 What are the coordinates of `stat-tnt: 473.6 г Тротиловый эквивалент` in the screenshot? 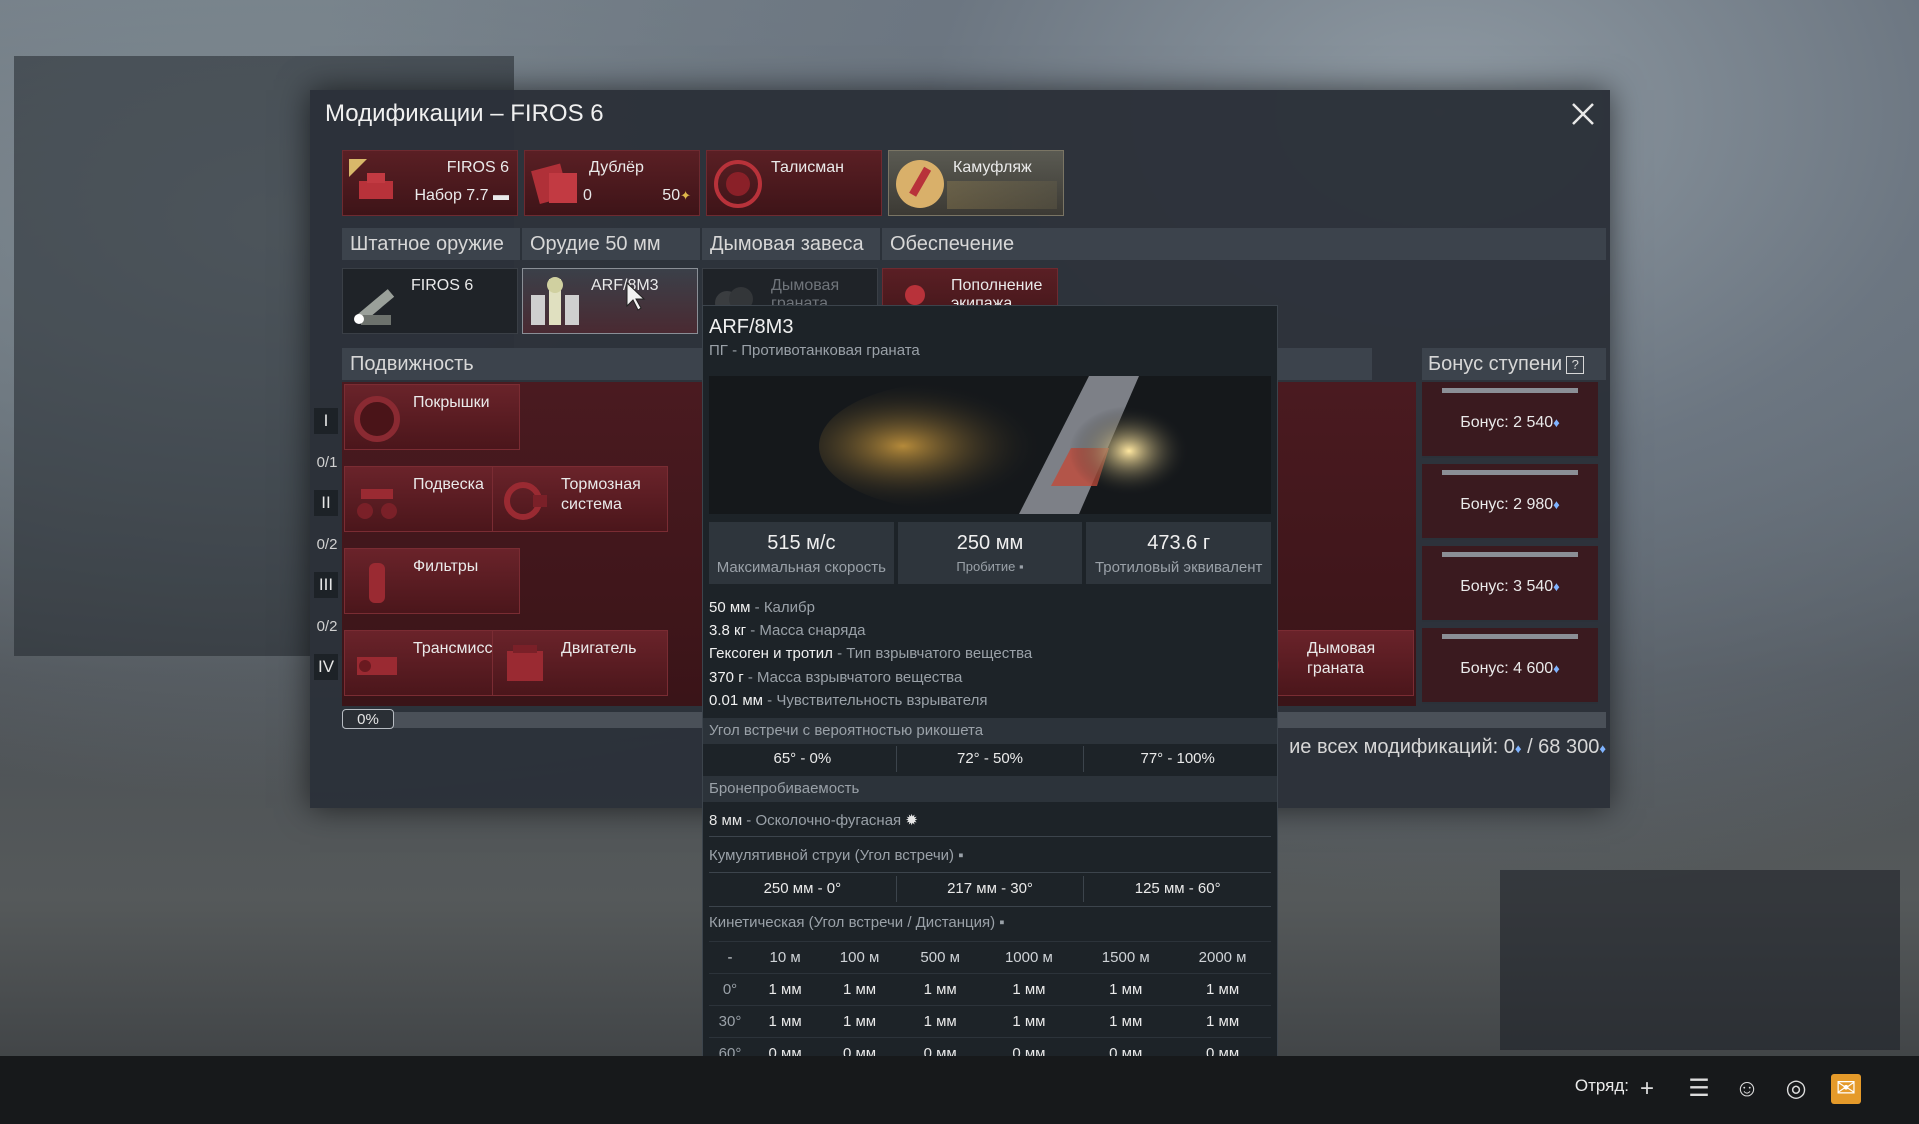 It's located at (1179, 553).